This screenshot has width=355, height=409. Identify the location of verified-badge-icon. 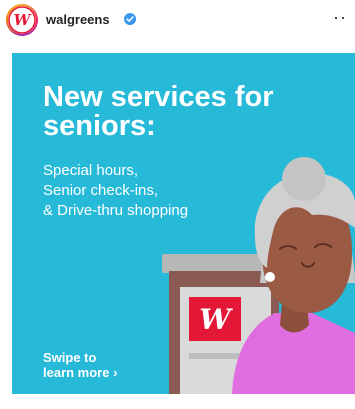
(130, 21).